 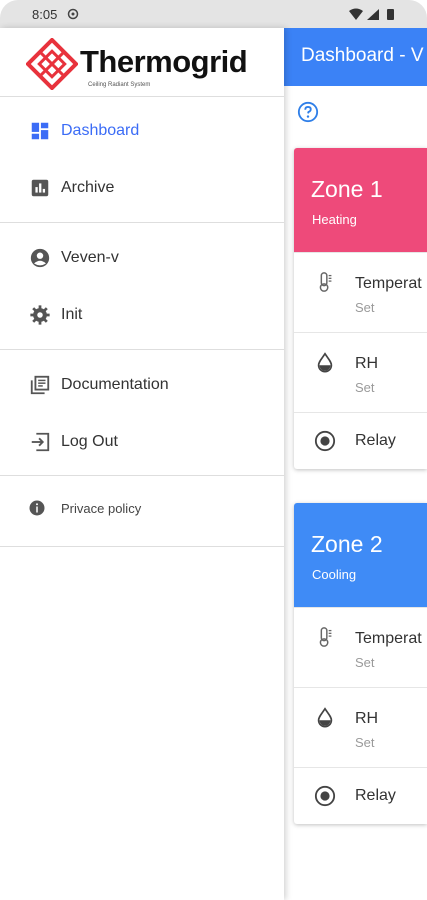 I want to click on info-icon, so click(x=37, y=508).